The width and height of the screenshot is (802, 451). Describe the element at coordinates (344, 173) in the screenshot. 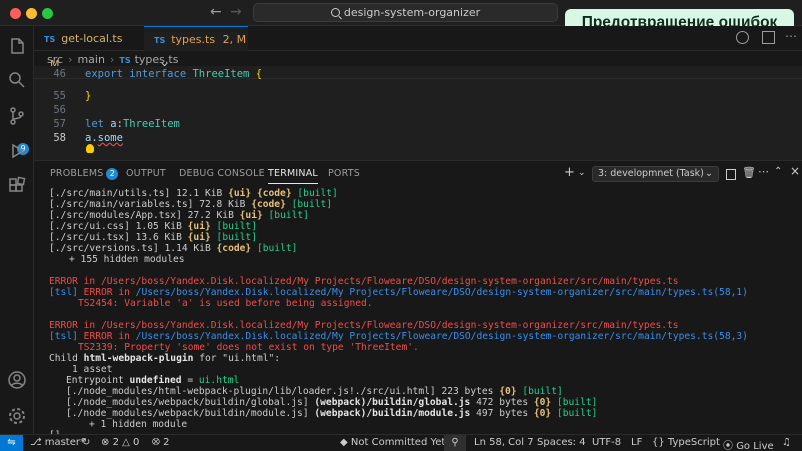

I see `panel-tab-ports: PORTS` at that location.